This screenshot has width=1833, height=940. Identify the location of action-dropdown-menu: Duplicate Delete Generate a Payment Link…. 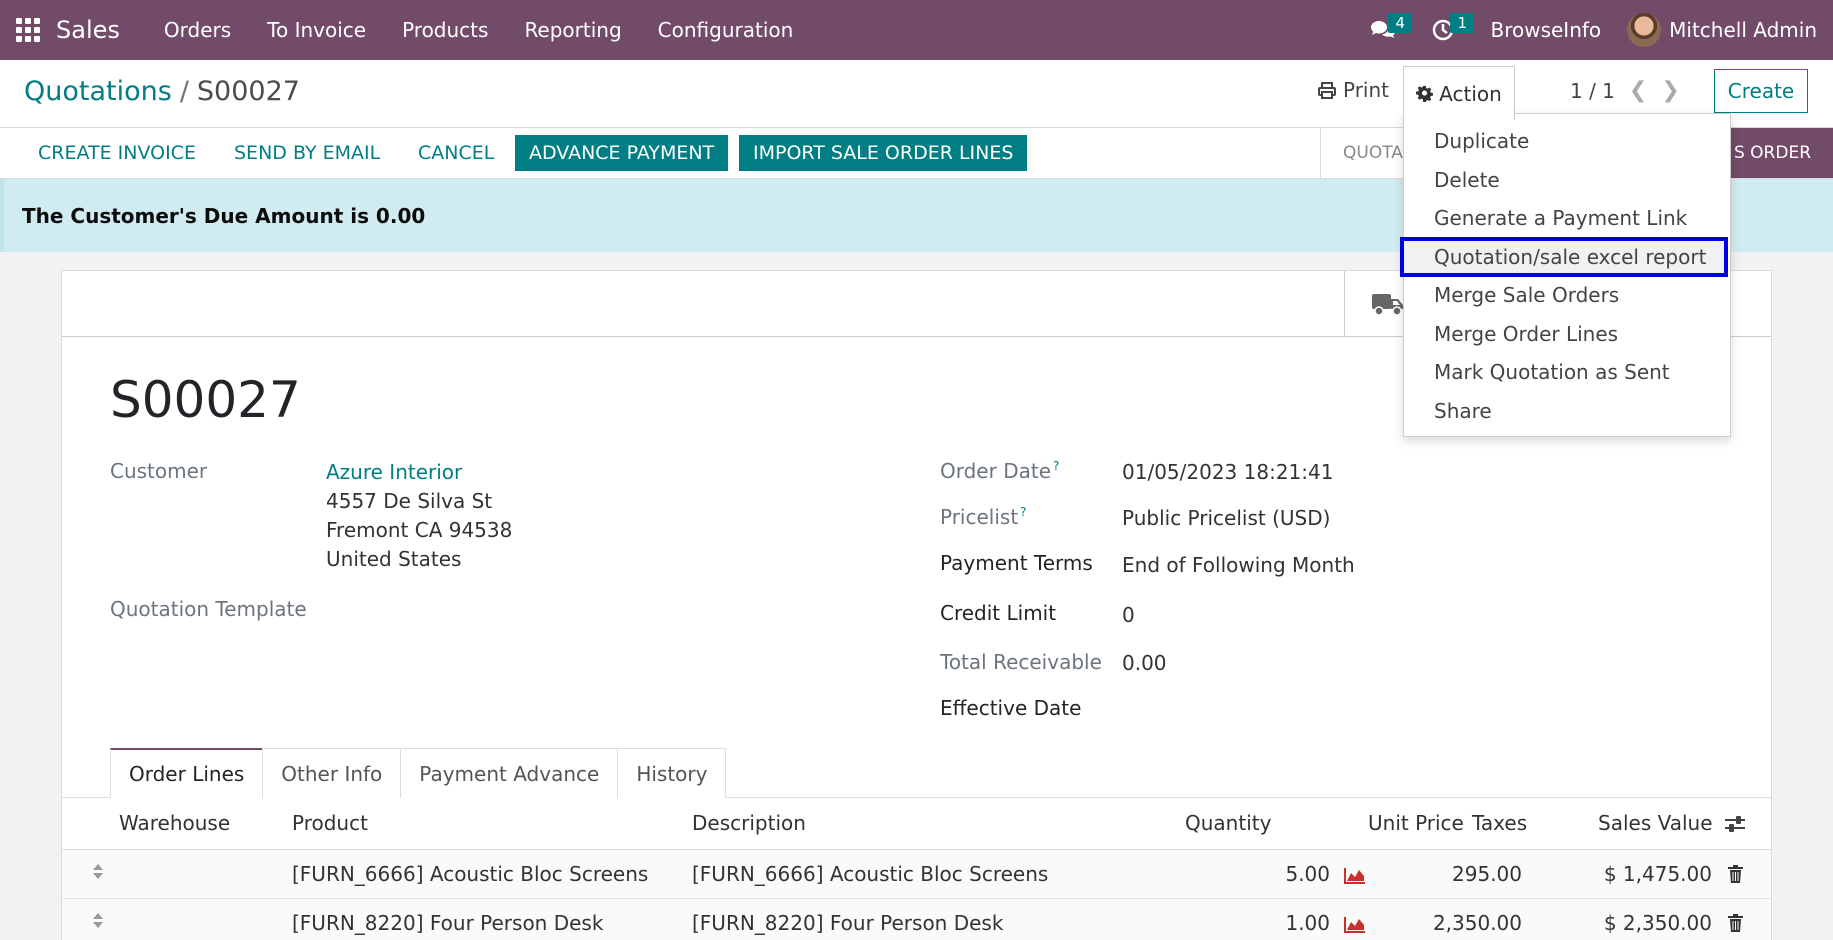
(1565, 275).